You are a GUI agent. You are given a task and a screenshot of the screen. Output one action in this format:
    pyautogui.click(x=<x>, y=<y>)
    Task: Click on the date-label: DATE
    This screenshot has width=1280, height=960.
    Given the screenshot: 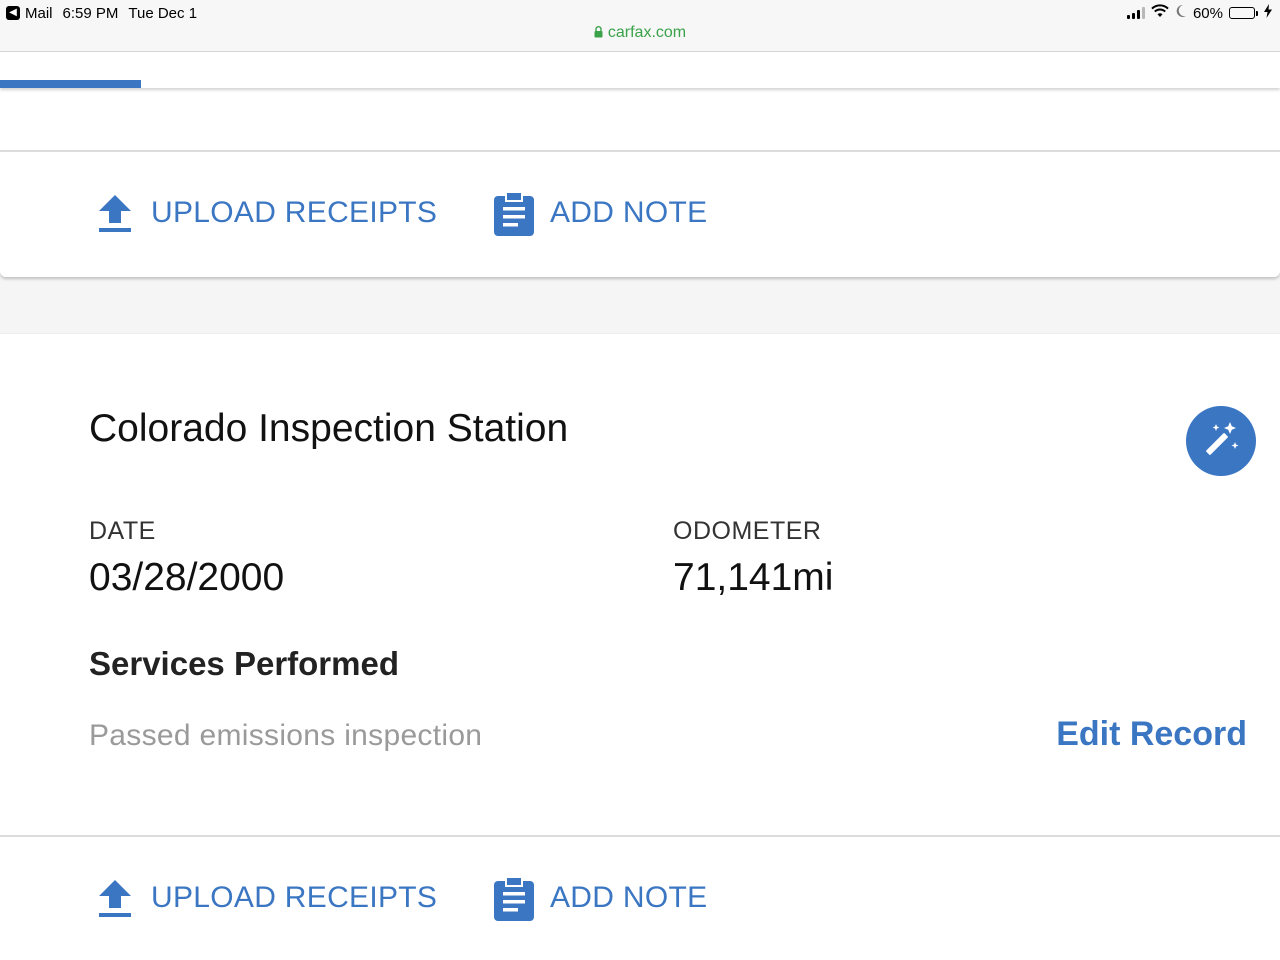 What is the action you would take?
    pyautogui.click(x=122, y=531)
    